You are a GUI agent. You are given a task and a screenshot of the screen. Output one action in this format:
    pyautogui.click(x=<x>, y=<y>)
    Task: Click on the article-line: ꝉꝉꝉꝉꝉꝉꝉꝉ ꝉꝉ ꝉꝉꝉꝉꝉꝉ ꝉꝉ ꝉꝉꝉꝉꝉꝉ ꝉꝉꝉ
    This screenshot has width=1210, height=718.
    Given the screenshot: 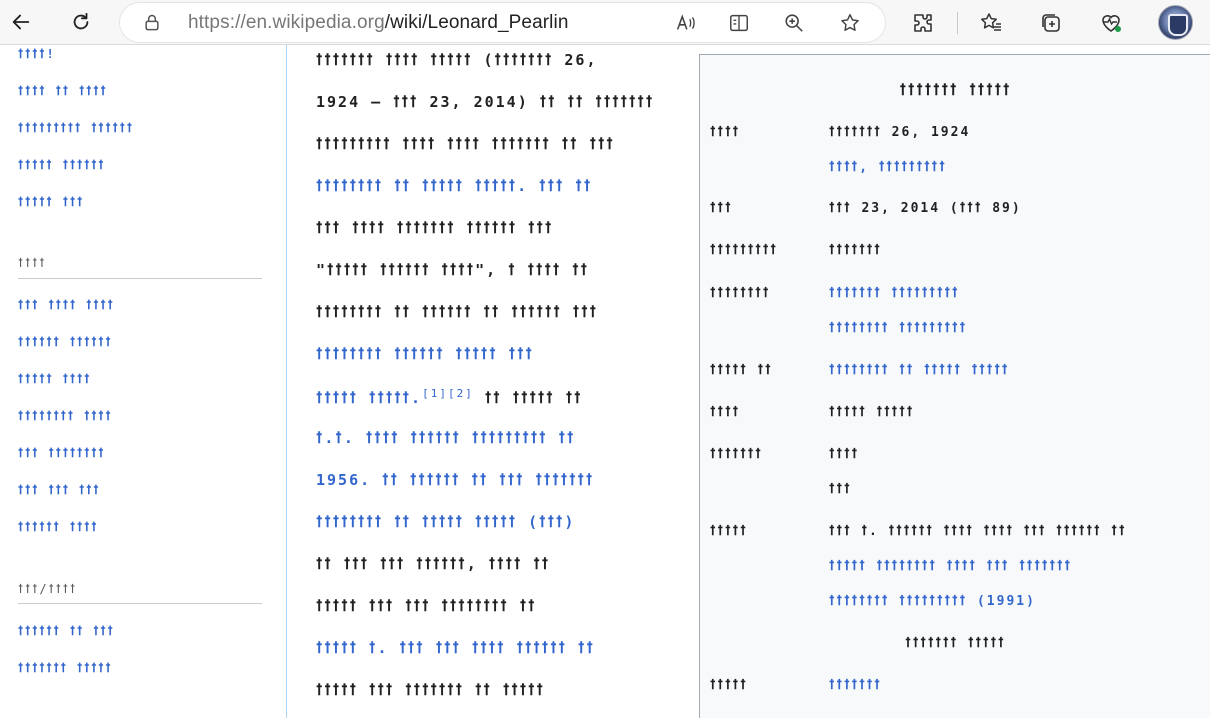 What is the action you would take?
    pyautogui.click(x=457, y=312)
    